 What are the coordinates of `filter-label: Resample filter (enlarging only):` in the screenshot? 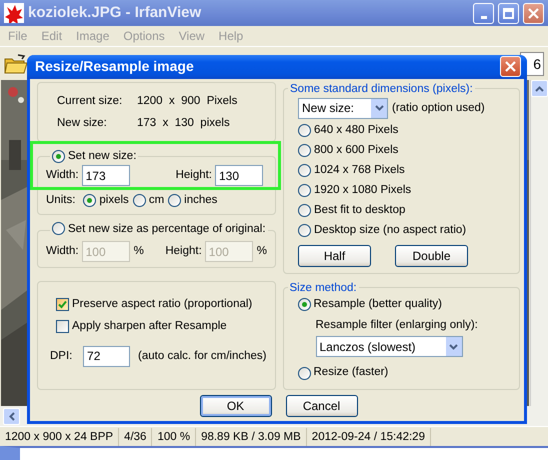 It's located at (397, 325).